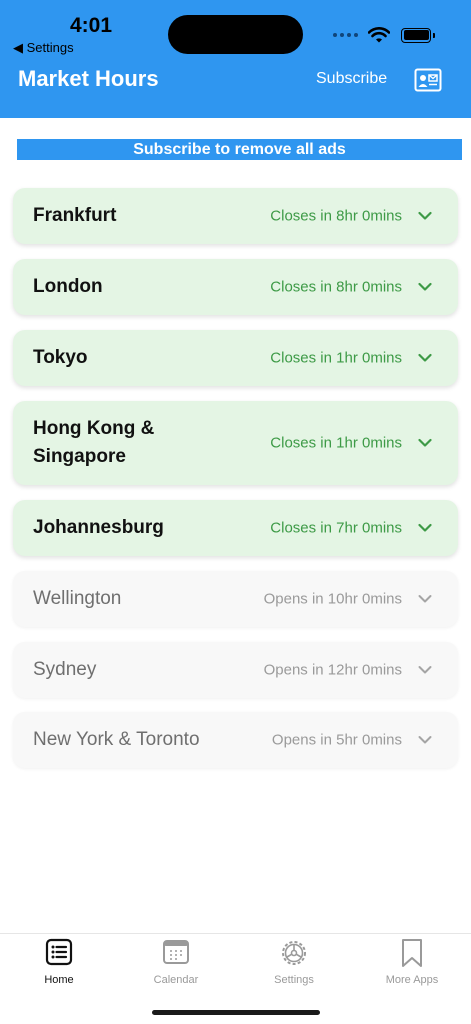  What do you see at coordinates (412, 953) in the screenshot?
I see `bookmark-icon` at bounding box center [412, 953].